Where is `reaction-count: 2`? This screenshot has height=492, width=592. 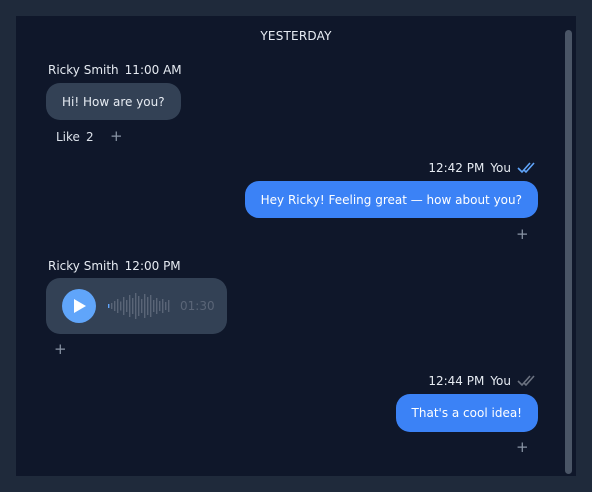
reaction-count: 2 is located at coordinates (89, 137).